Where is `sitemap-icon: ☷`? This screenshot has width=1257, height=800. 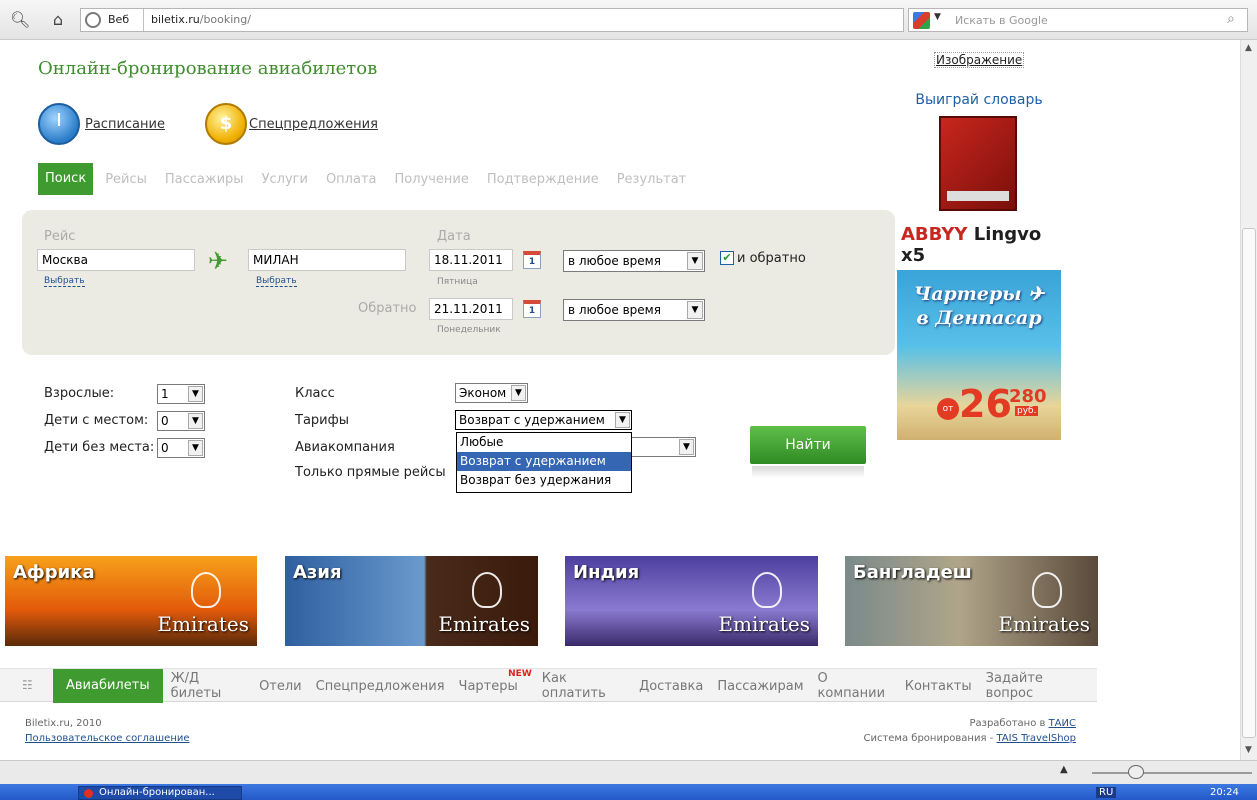 sitemap-icon: ☷ is located at coordinates (27, 685).